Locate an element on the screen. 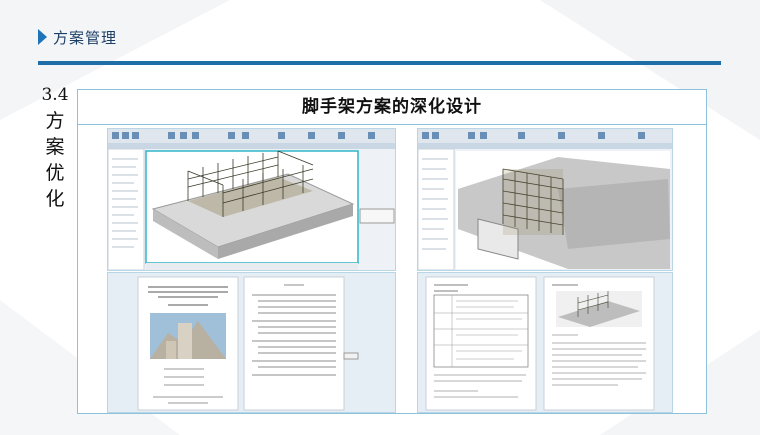 The image size is (760, 435). section-label: 3.4 方 案 优 化 is located at coordinates (55, 147).